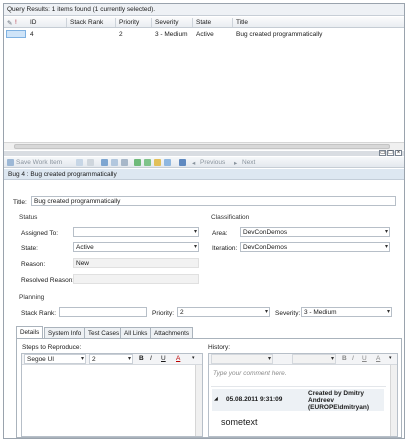  Describe the element at coordinates (250, 373) in the screenshot. I see `history-comment-input: Type your comment here.` at that location.